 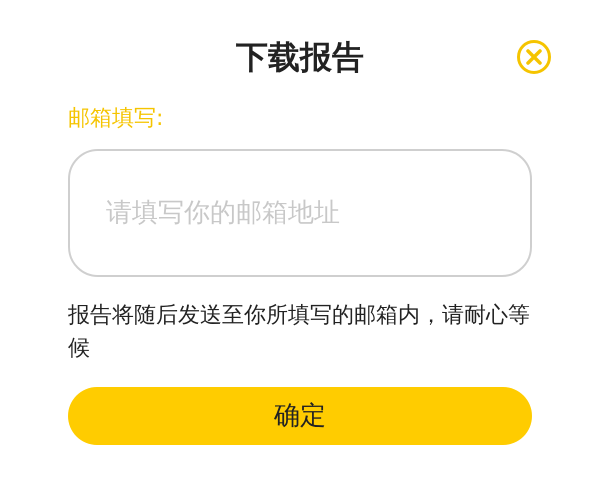 What do you see at coordinates (534, 57) in the screenshot?
I see `close-icon` at bounding box center [534, 57].